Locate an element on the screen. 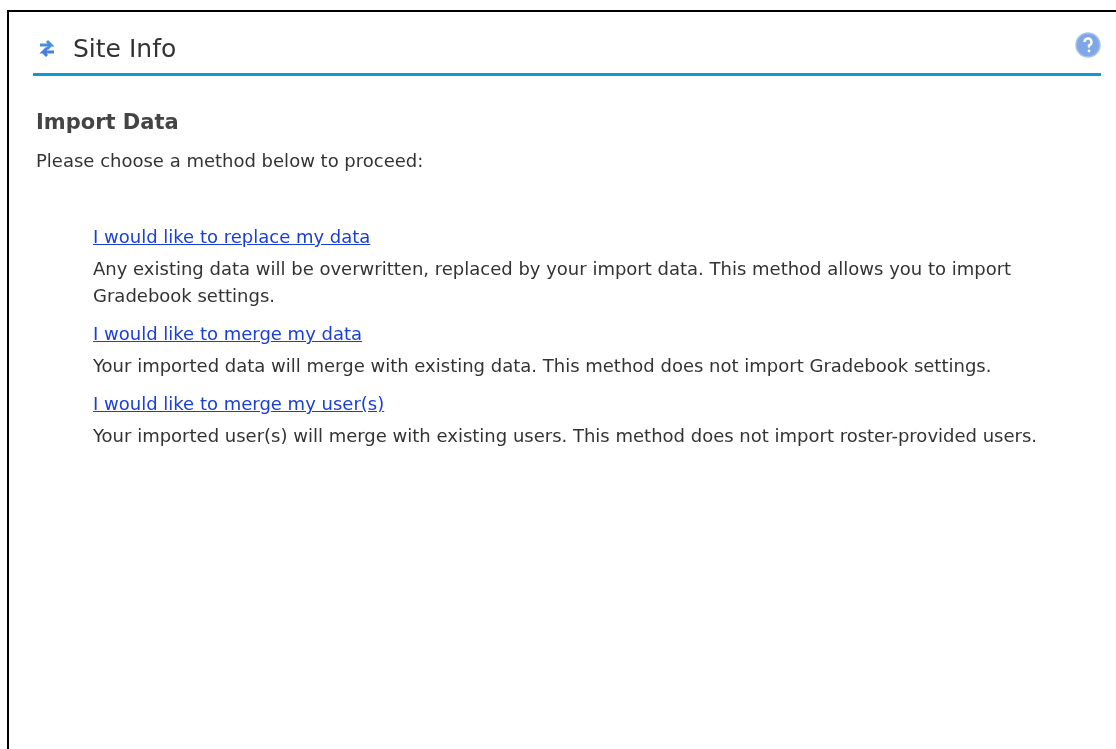 The image size is (1116, 749). page-title: Site Info is located at coordinates (125, 48).